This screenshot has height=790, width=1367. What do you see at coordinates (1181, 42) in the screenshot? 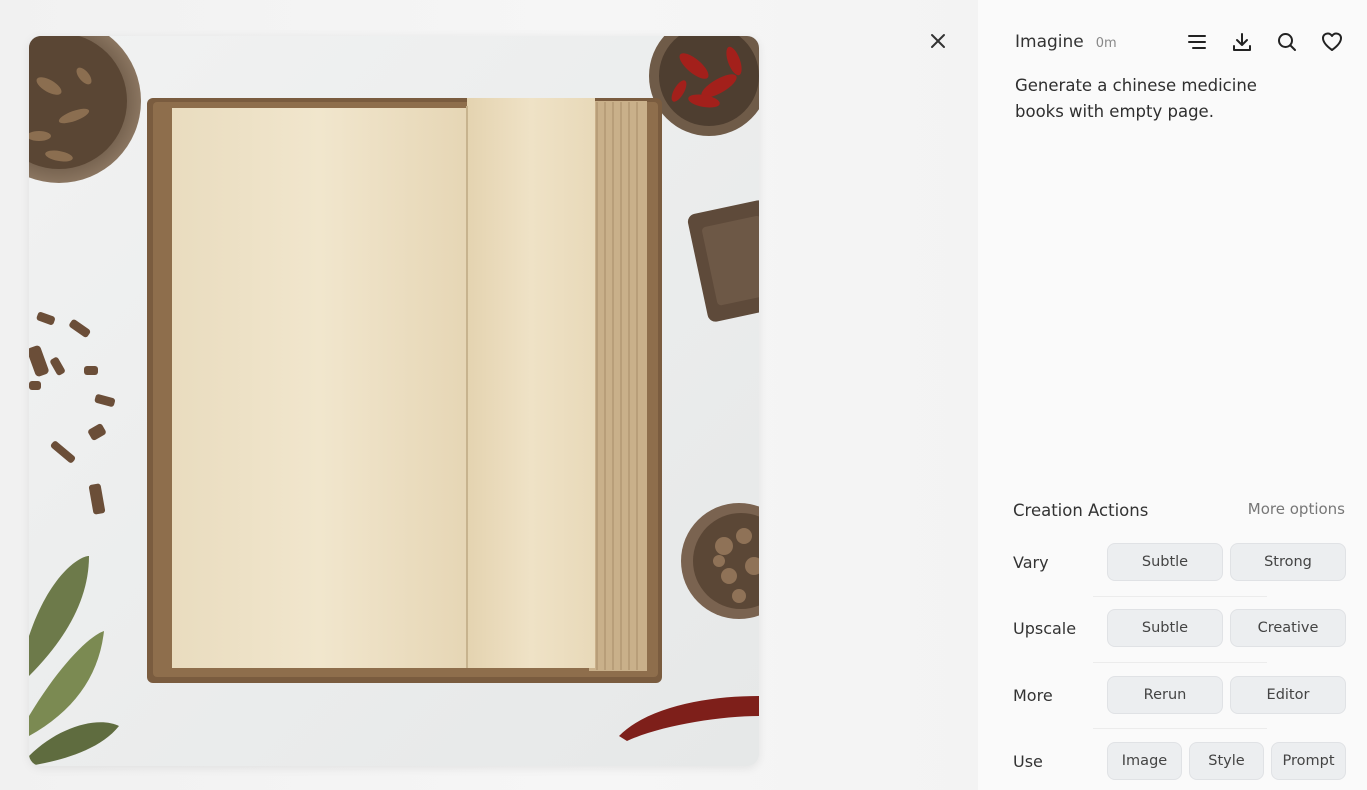
I see `panel-header: Imagine 0m` at bounding box center [1181, 42].